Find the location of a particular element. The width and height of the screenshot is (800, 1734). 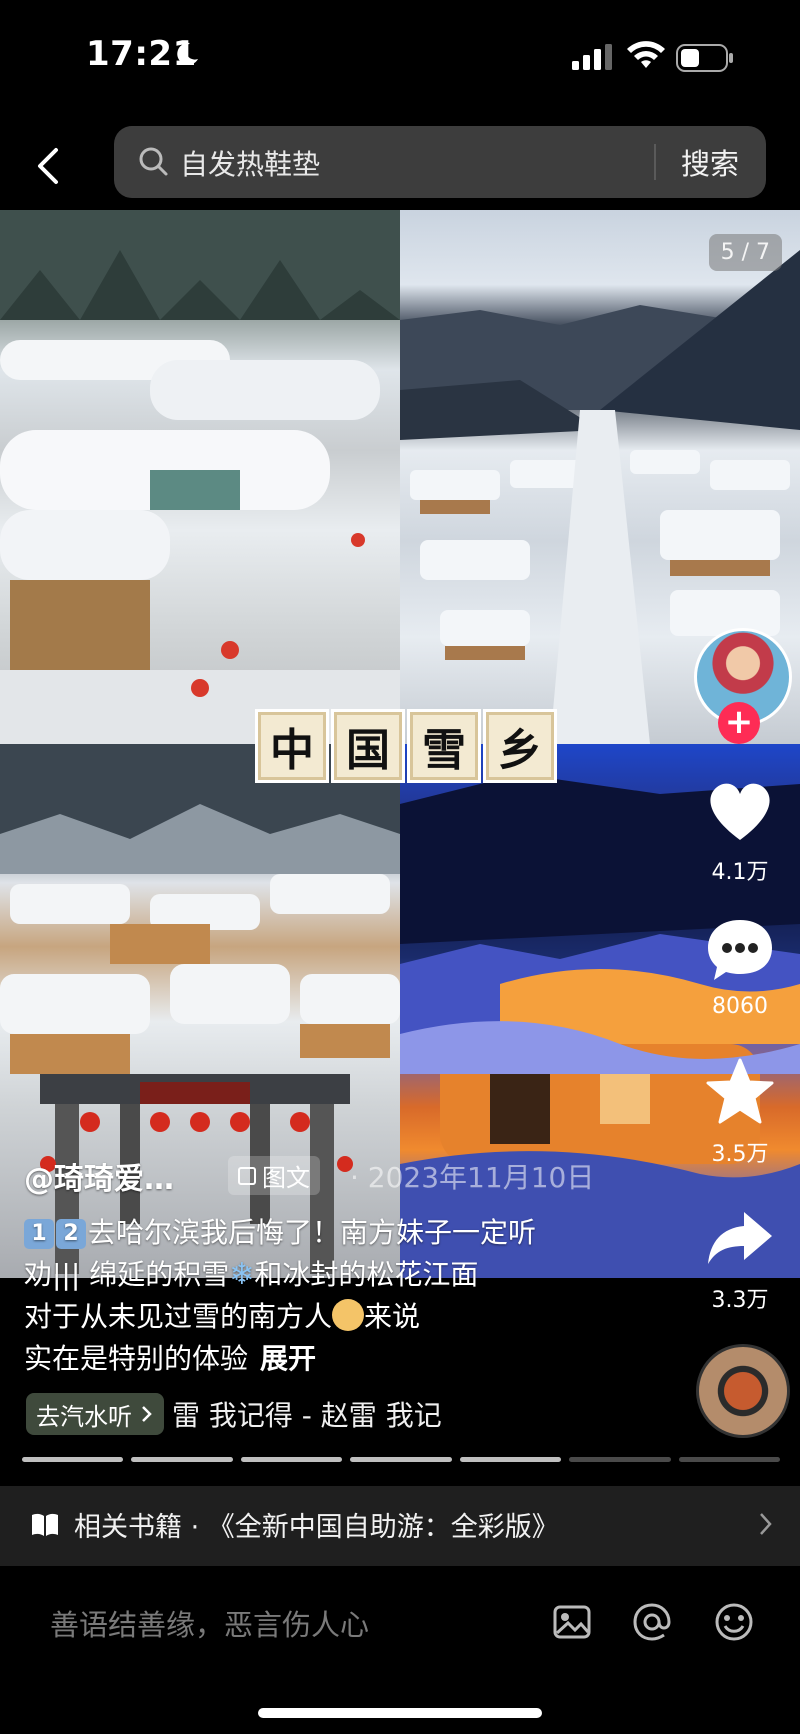

image-icon is located at coordinates (572, 1622).